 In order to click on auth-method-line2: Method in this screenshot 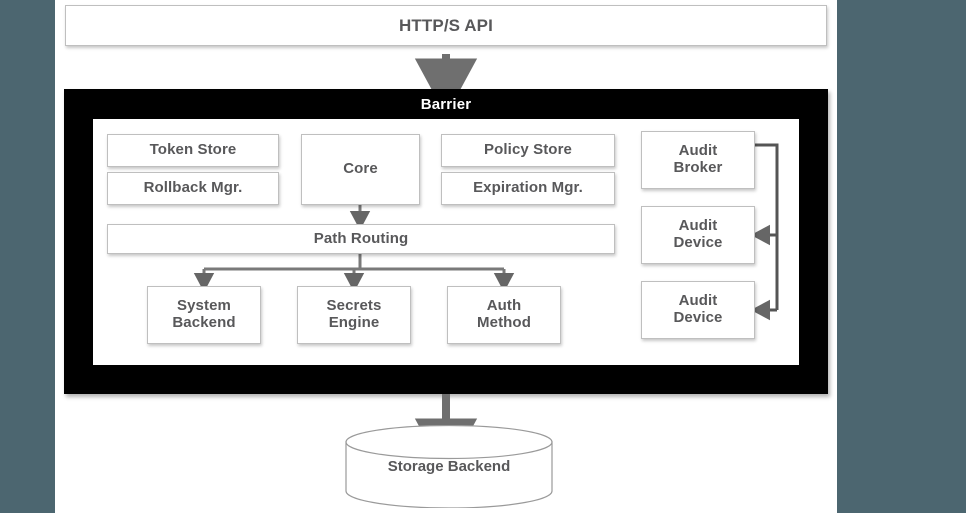, I will do `click(504, 322)`.